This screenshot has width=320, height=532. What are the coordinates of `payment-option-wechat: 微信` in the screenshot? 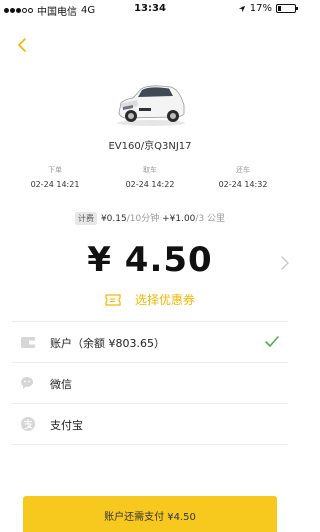 It's located at (150, 383).